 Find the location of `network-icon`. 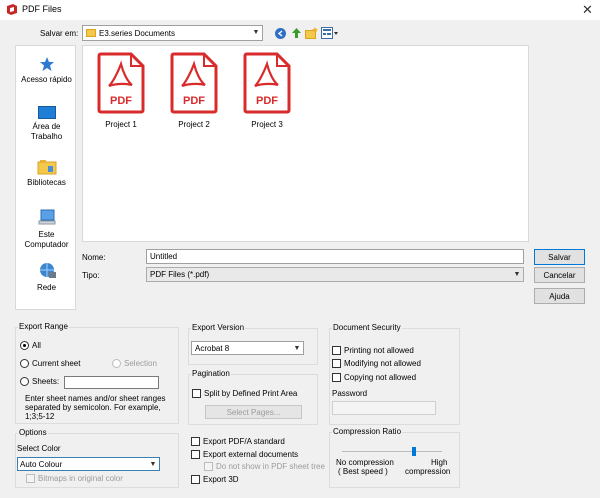

network-icon is located at coordinates (47, 270).